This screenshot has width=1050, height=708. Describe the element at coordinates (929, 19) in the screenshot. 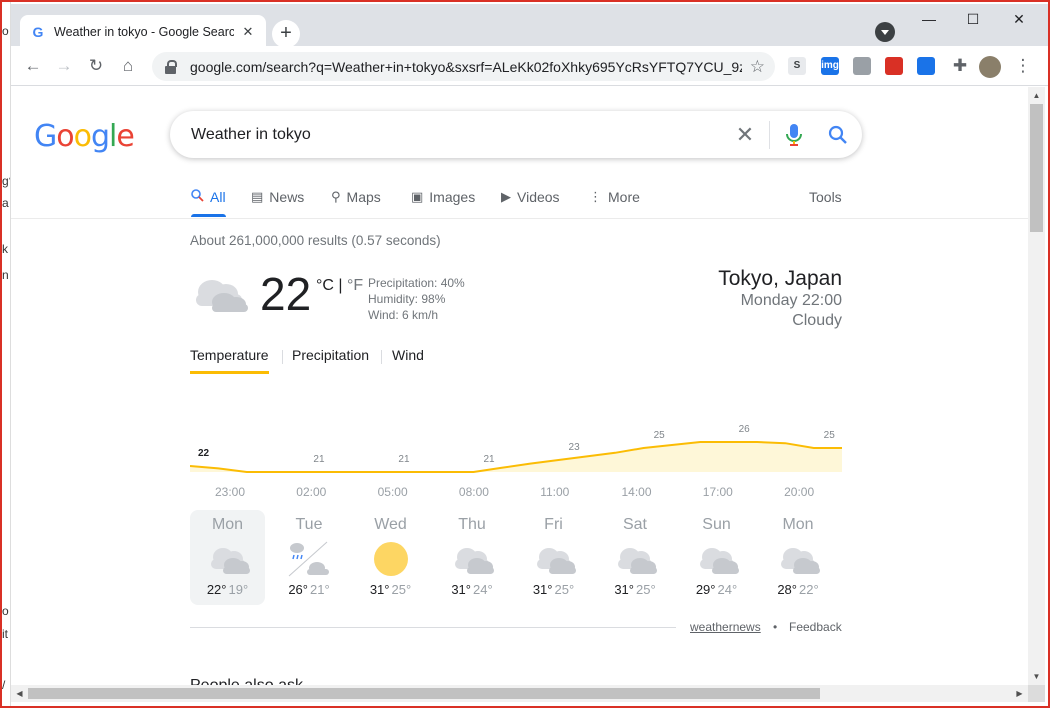

I see `minimize-button: —` at that location.